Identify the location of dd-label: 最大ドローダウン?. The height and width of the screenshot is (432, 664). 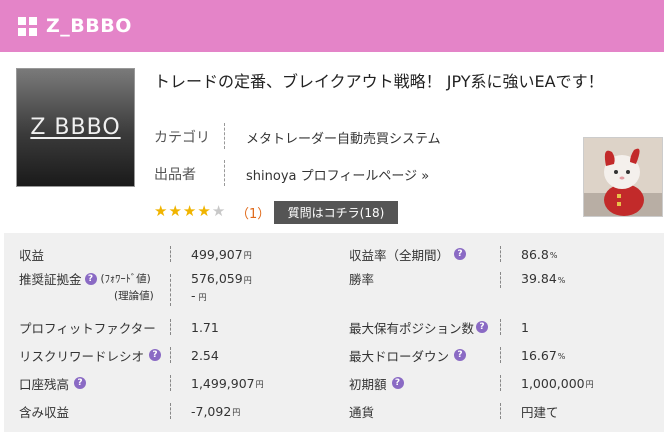
(408, 355).